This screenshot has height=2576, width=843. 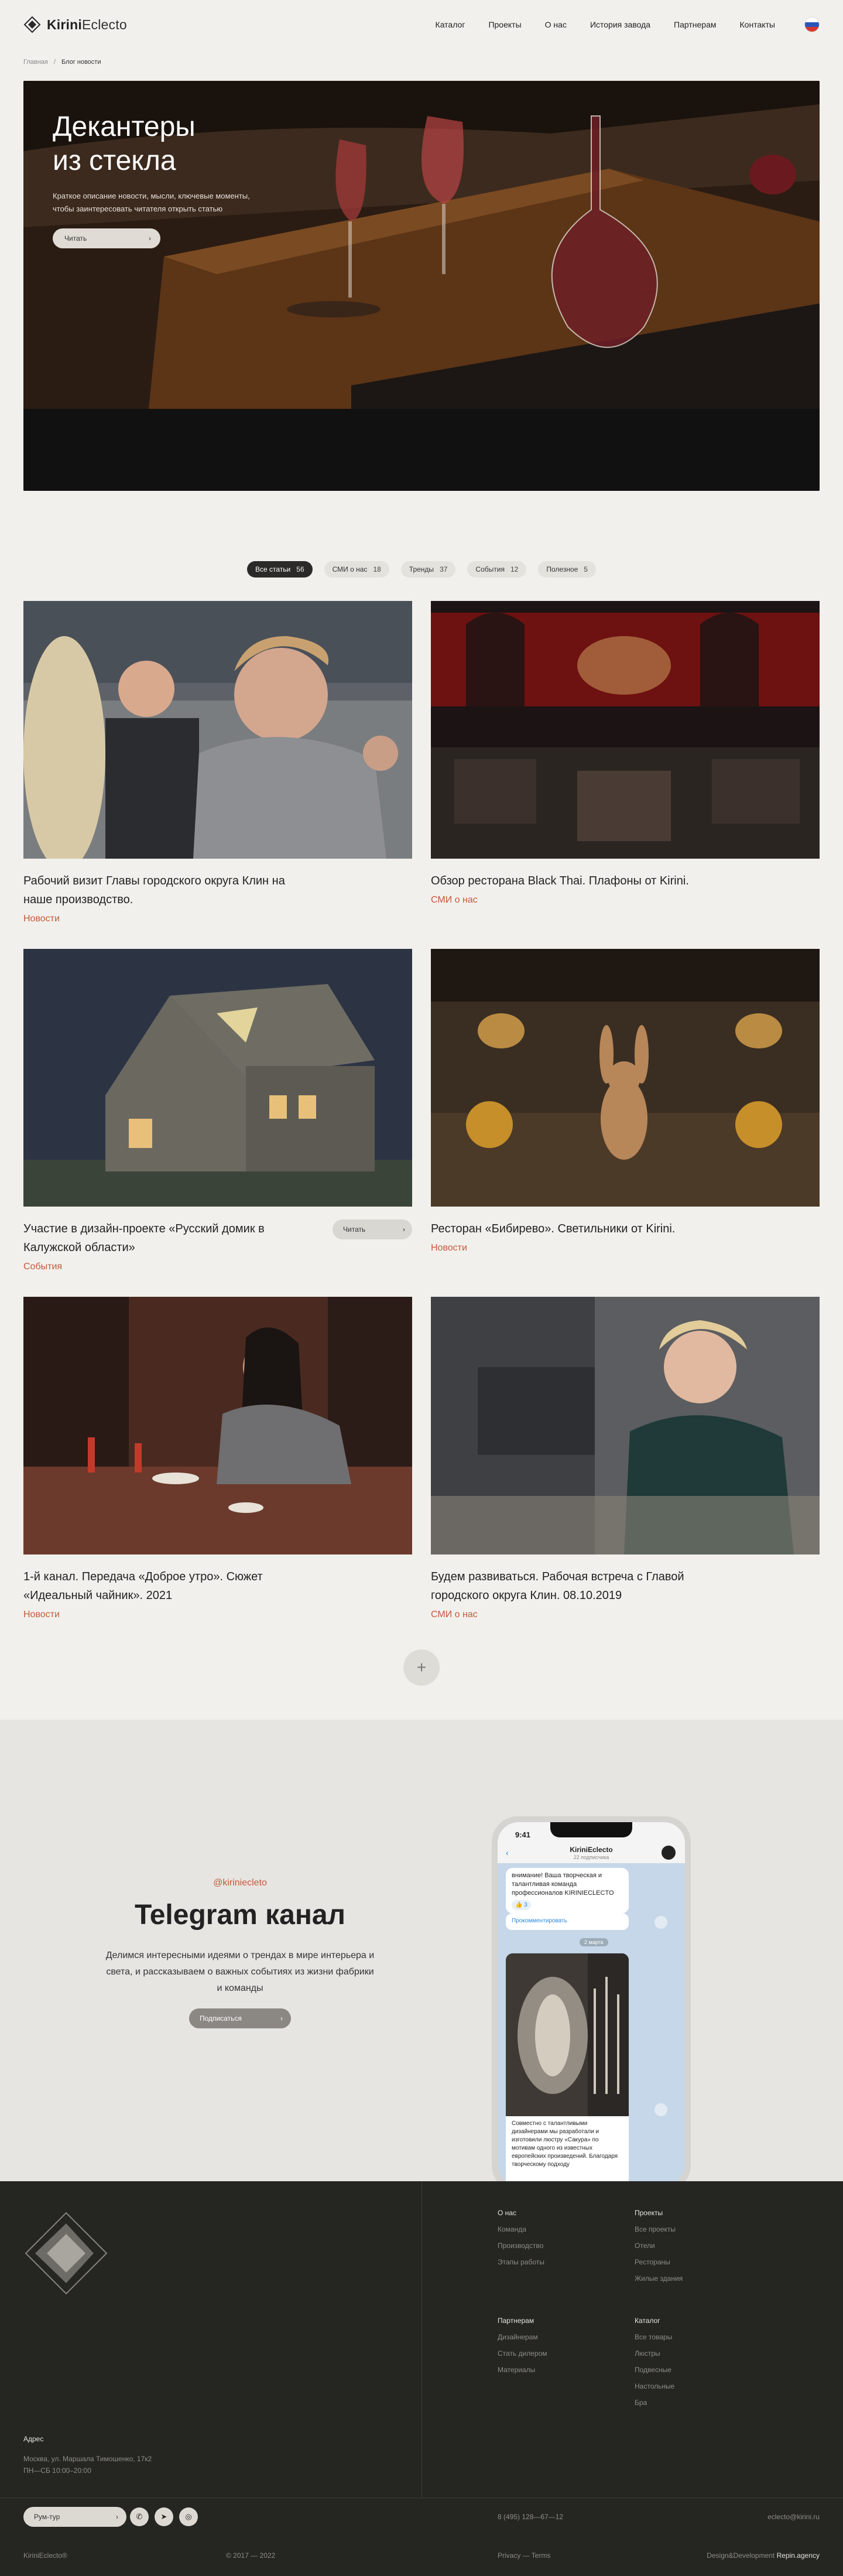 I want to click on telegram-chat-header: 9:41 ‹ KiriniEclecto 22 подписчика, so click(x=591, y=1842).